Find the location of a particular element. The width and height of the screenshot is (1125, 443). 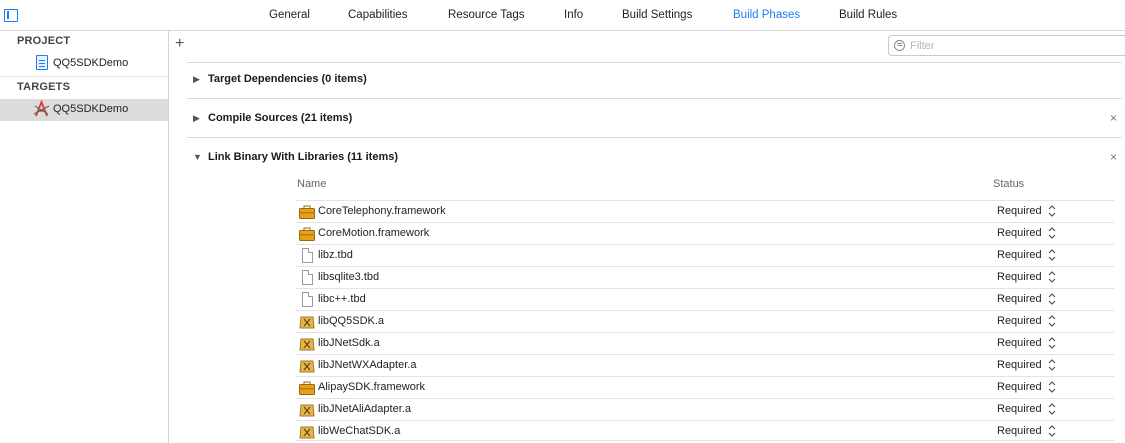

table-row: libc++.tbd Required is located at coordinates (705, 299).